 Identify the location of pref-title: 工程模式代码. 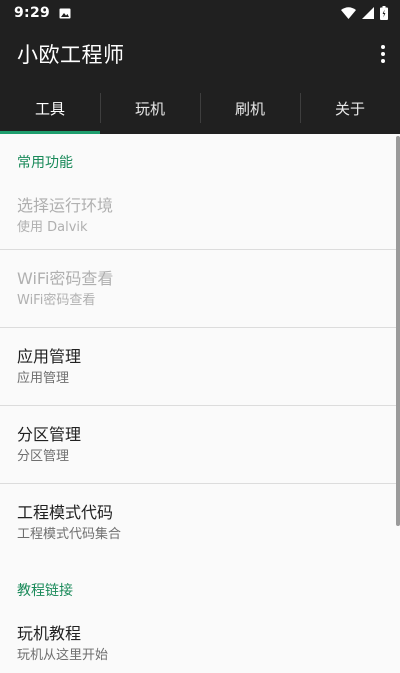
(65, 512).